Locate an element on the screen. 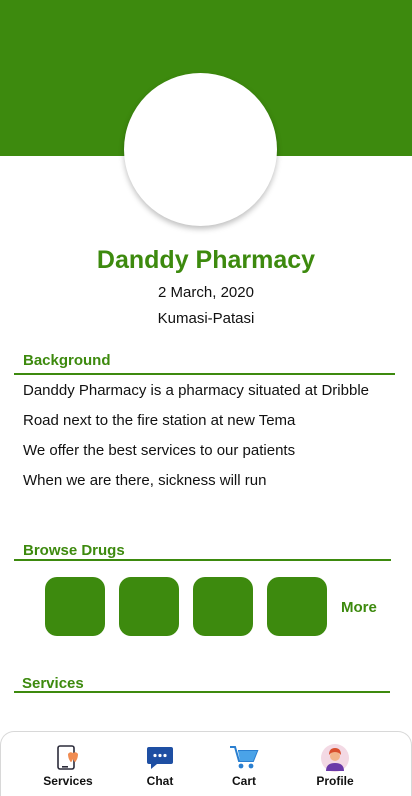  chat-bubble-icon is located at coordinates (160, 758).